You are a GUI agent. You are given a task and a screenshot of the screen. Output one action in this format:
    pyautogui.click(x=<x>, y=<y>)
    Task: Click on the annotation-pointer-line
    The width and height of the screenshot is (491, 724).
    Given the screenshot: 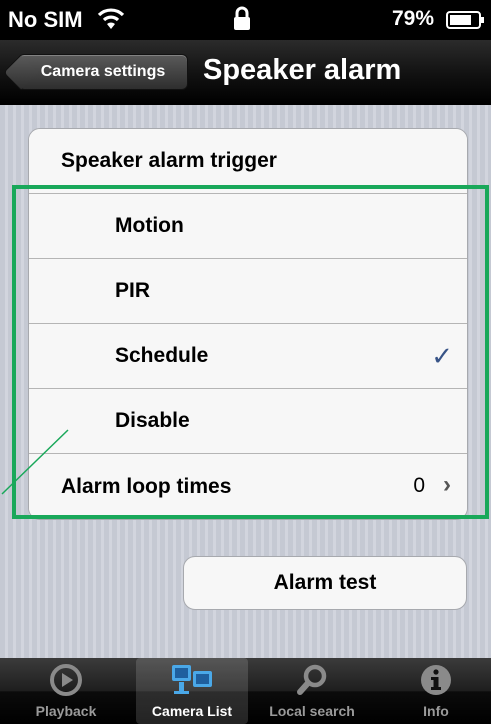 What is the action you would take?
    pyautogui.click(x=35, y=462)
    